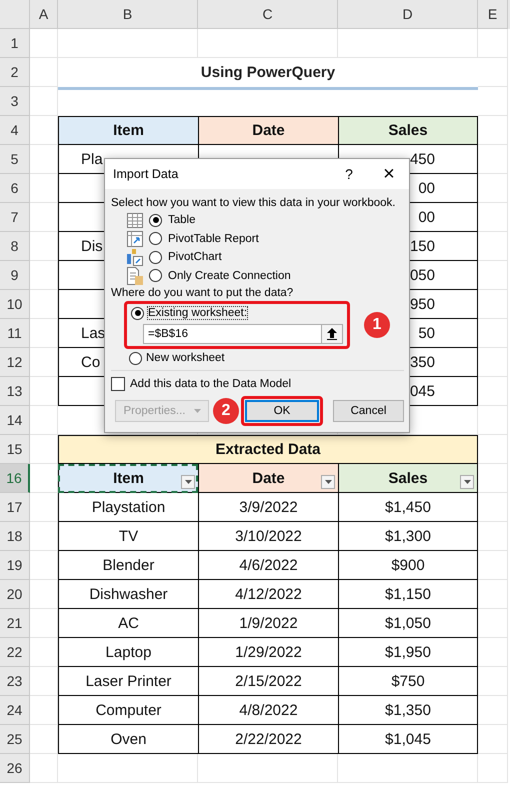 The image size is (510, 786). Describe the element at coordinates (15, 478) in the screenshot. I see `row-header: 16` at that location.